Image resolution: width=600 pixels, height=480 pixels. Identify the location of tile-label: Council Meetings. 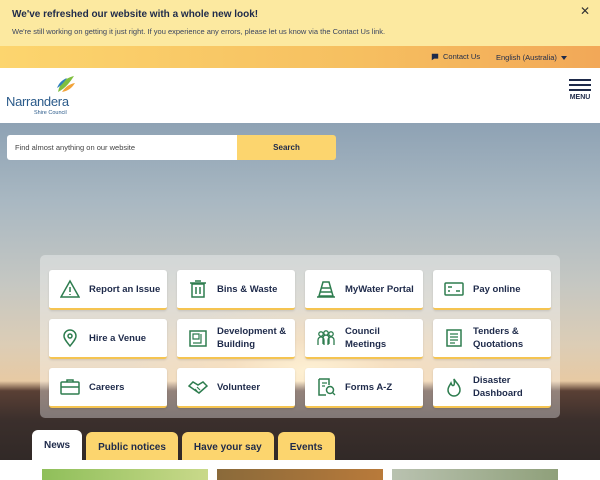
(366, 338).